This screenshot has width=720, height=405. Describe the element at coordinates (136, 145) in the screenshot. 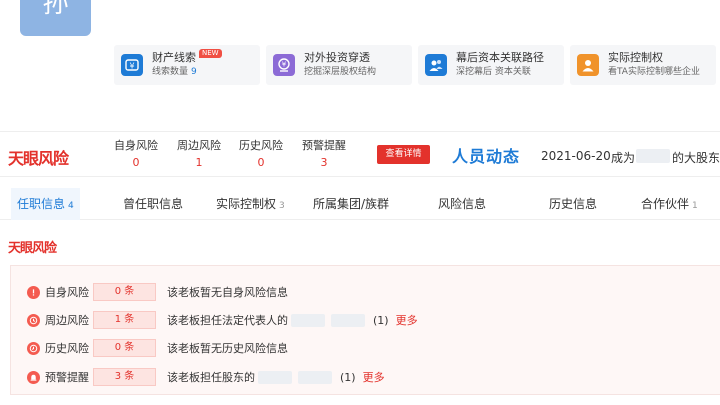

I see `risk-stat-label: 自身风险` at that location.